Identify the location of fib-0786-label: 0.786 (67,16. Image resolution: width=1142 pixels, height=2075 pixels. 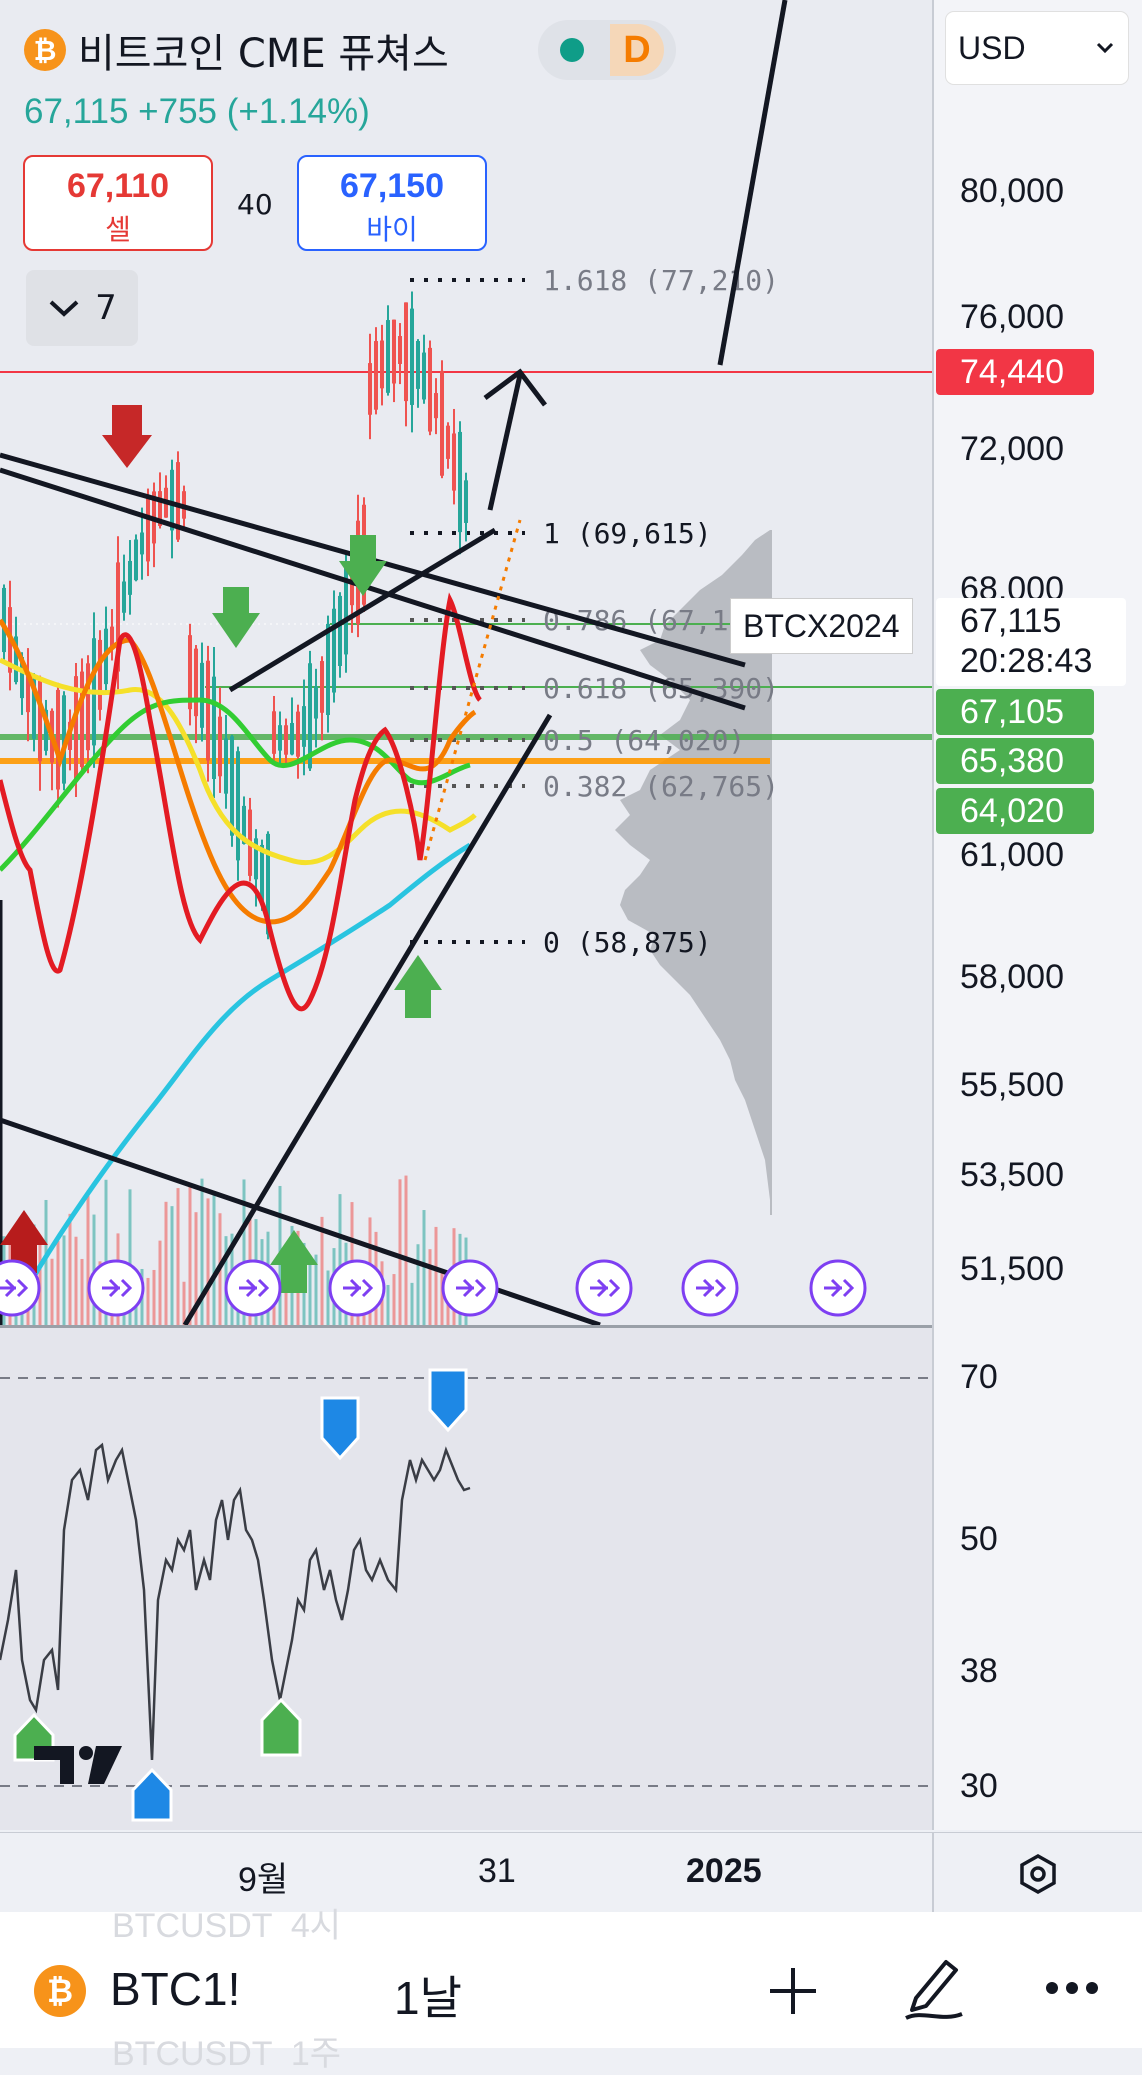
(644, 620).